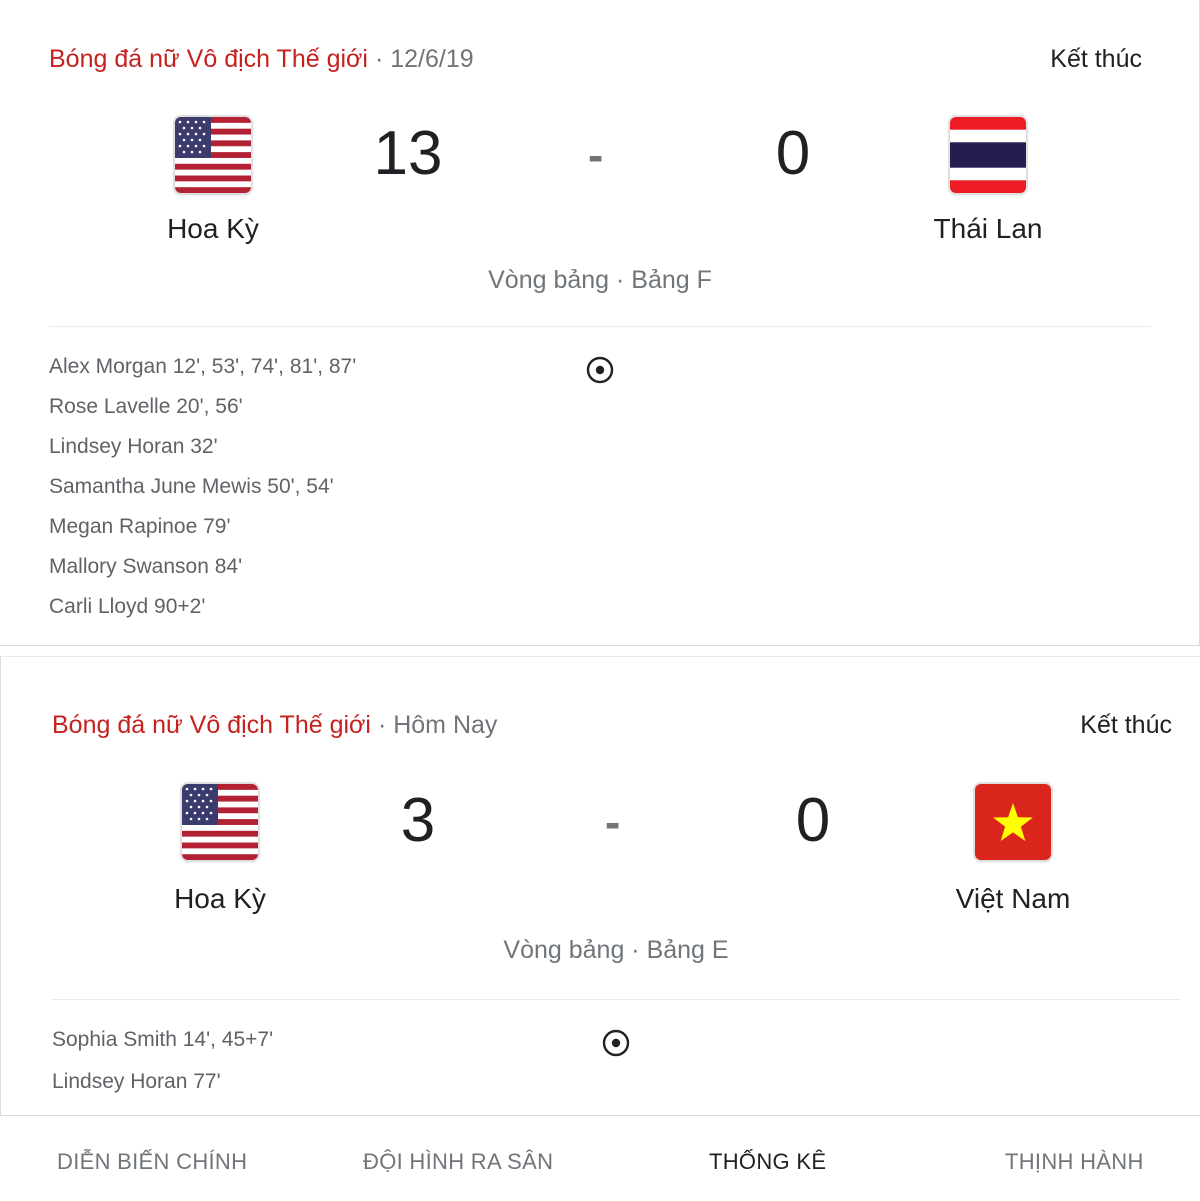  Describe the element at coordinates (191, 486) in the screenshot. I see `scorer-item: Samantha June Mewis 50', 54'` at that location.